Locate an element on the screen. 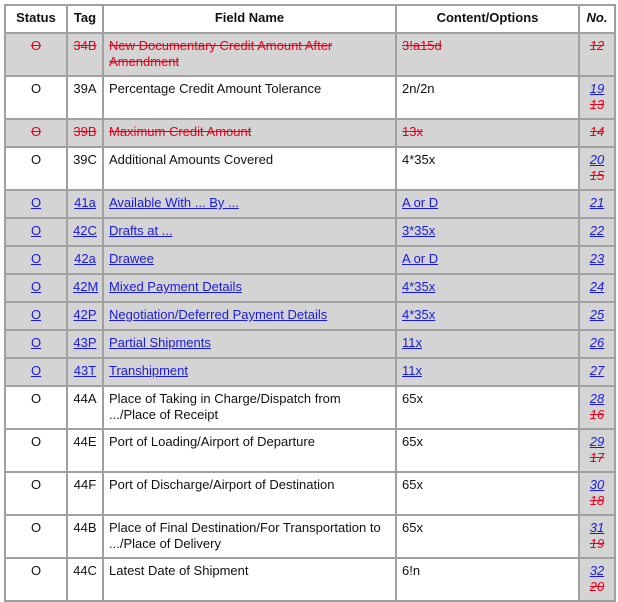 The image size is (618, 602). tag-cell-link: 42M is located at coordinates (85, 286).